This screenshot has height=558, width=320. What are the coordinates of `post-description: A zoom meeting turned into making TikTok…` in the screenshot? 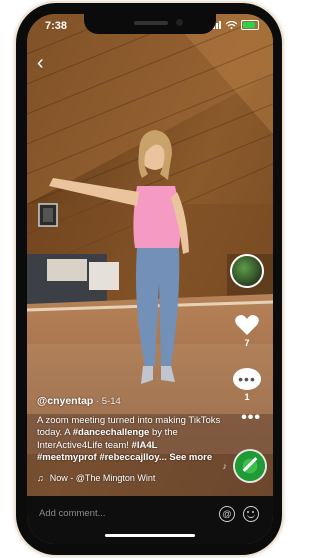 It's located at (132, 440).